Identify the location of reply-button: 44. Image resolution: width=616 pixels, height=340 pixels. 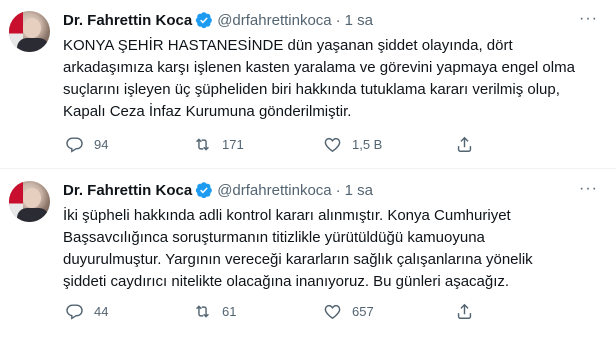
(86, 311).